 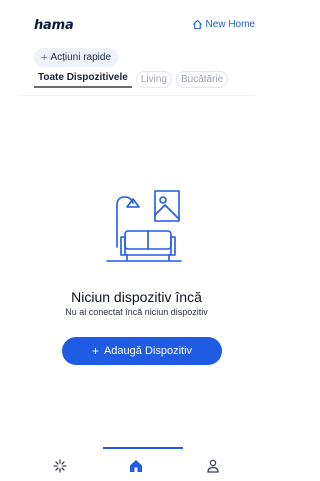 I want to click on tab-living: Living, so click(x=153, y=79).